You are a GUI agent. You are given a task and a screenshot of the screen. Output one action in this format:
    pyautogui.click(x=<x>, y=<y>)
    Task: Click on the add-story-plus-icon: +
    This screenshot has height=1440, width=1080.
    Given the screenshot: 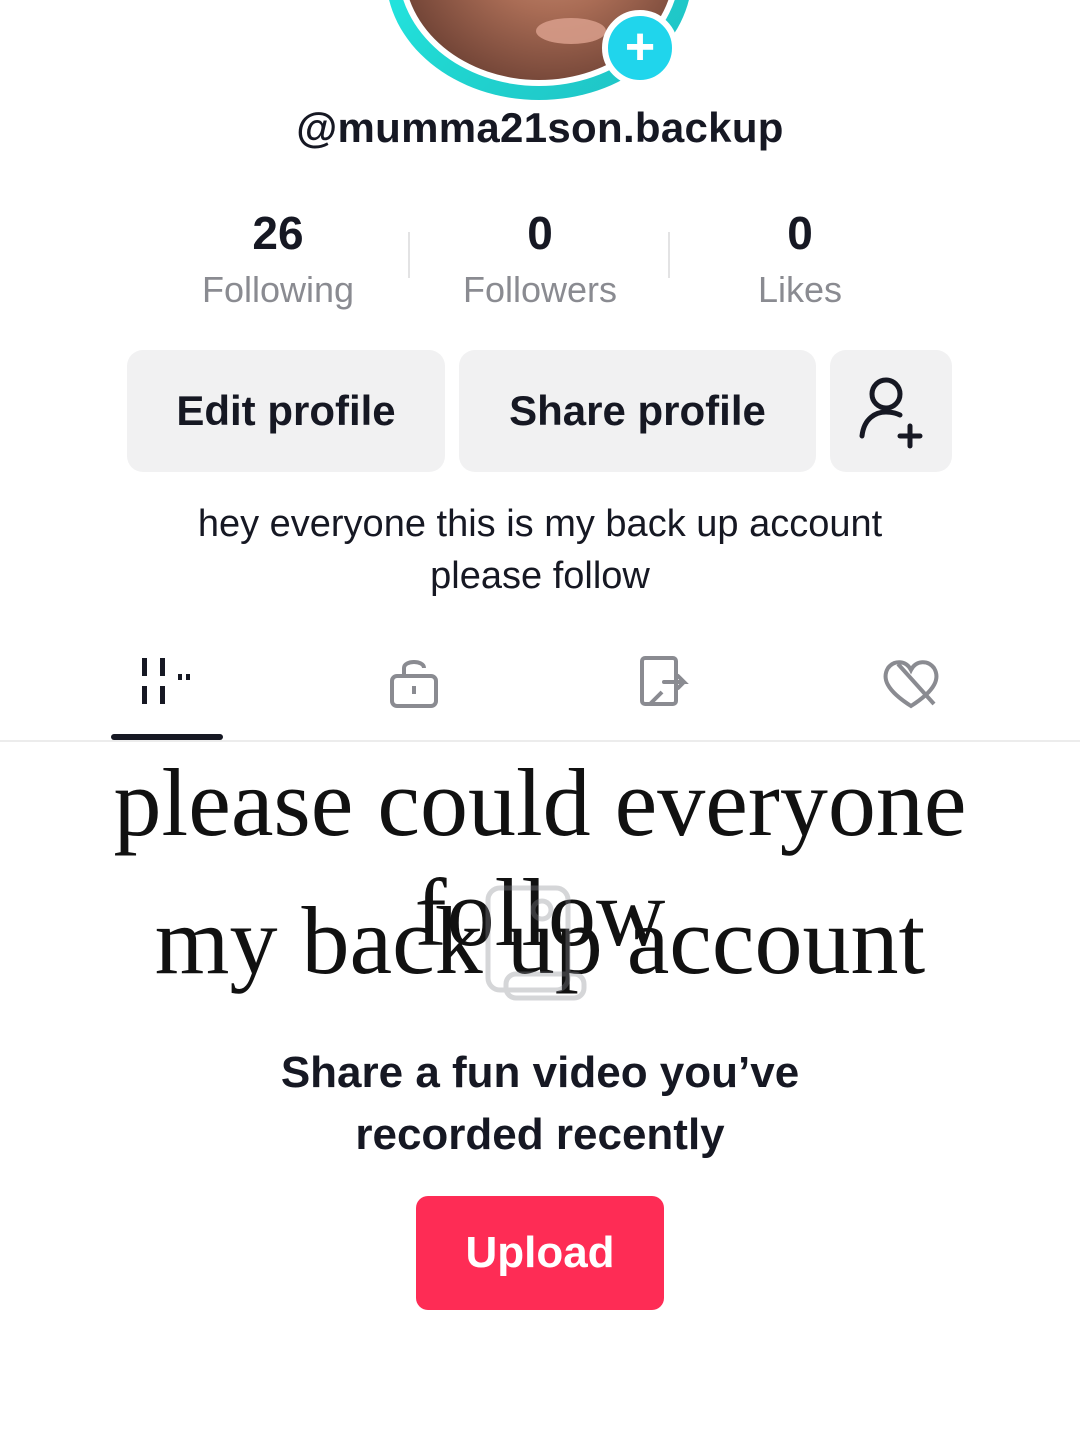 What is the action you would take?
    pyautogui.click(x=640, y=48)
    